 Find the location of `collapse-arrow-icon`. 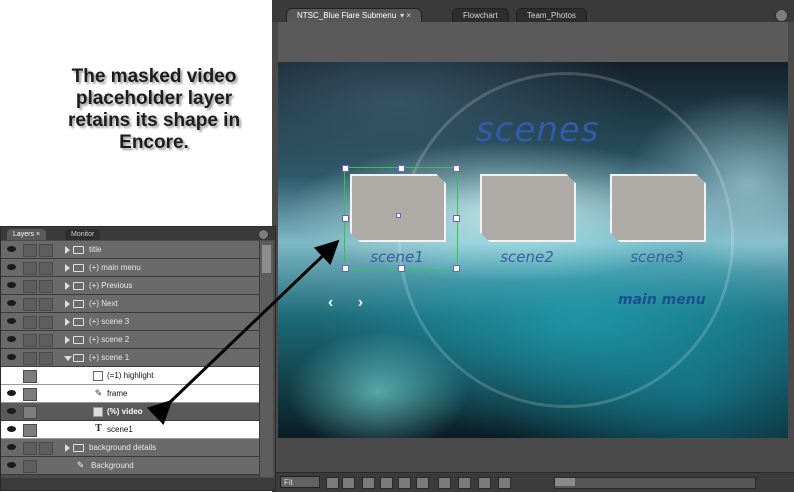

collapse-arrow-icon is located at coordinates (68, 358).